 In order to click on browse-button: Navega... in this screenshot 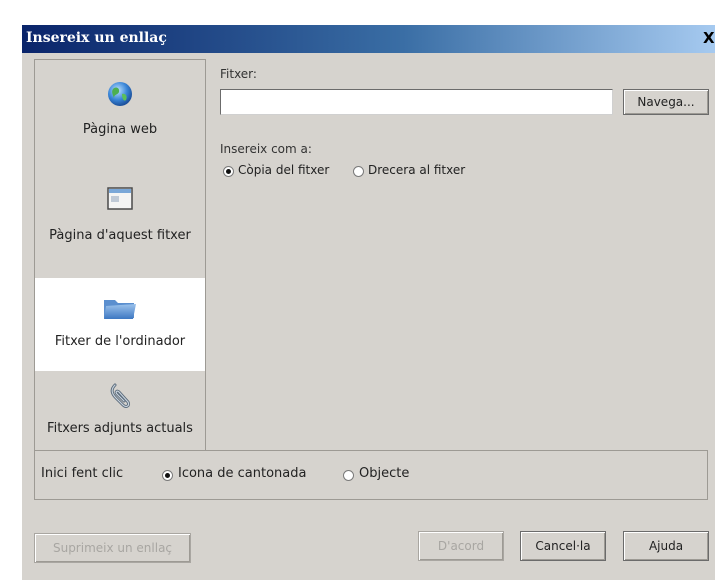, I will do `click(666, 102)`.